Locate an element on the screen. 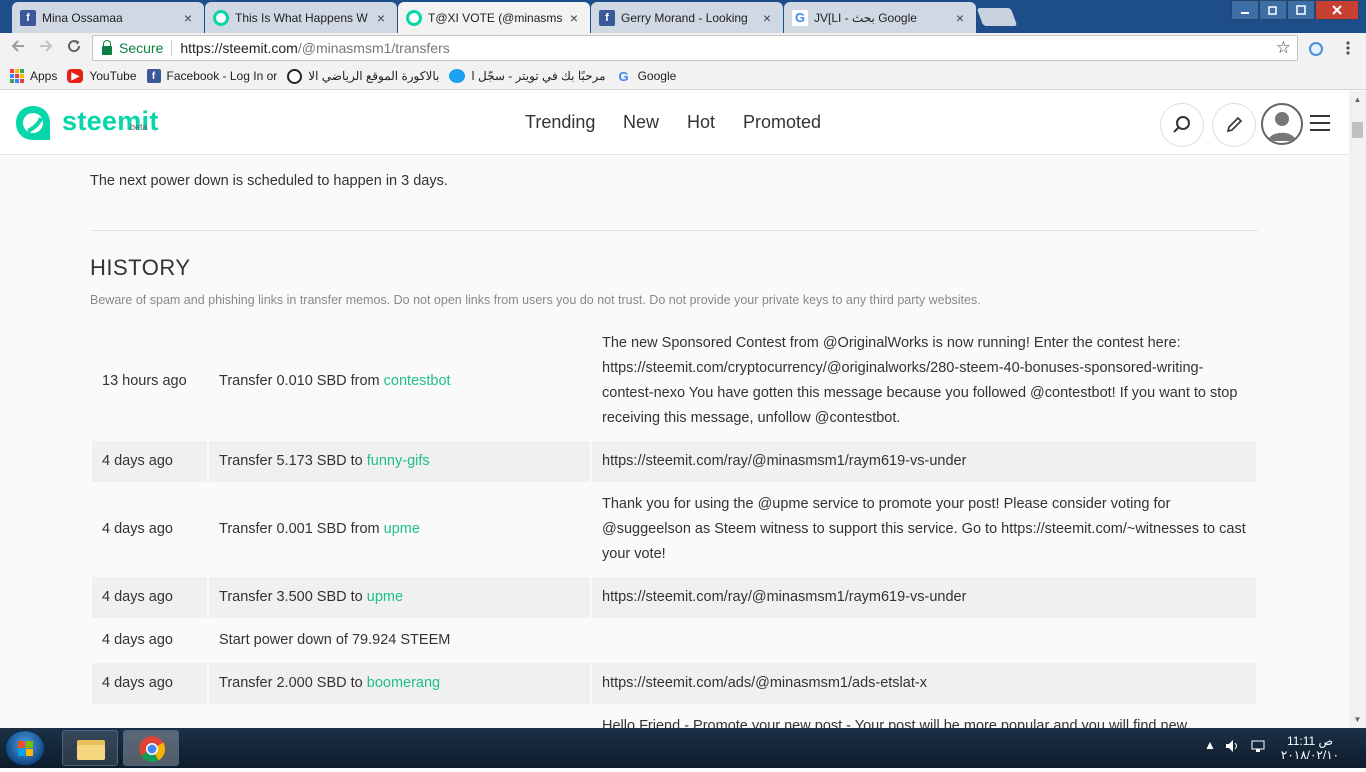 The width and height of the screenshot is (1366, 772). browser-tab: G JV[LI - بحث Google × is located at coordinates (880, 17).